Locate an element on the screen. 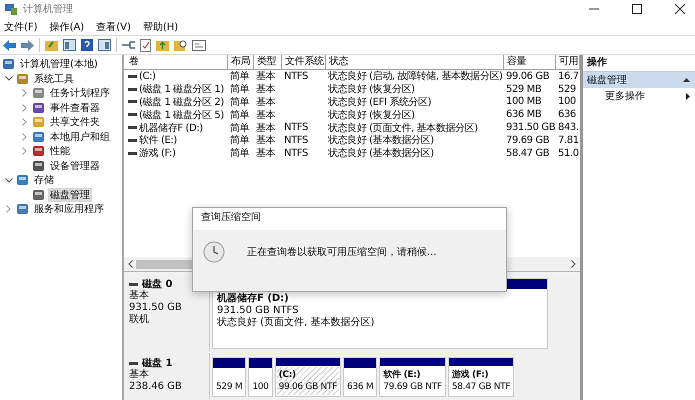 The image size is (695, 400). tree-item: 存储 is located at coordinates (44, 180).